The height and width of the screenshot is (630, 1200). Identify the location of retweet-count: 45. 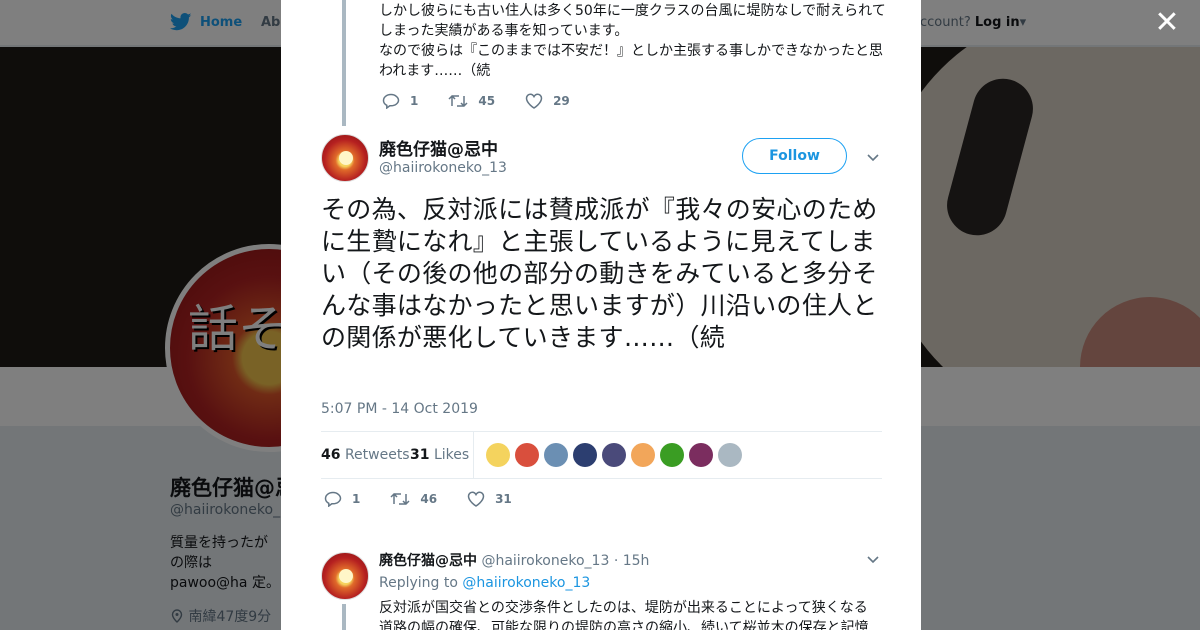
(487, 101).